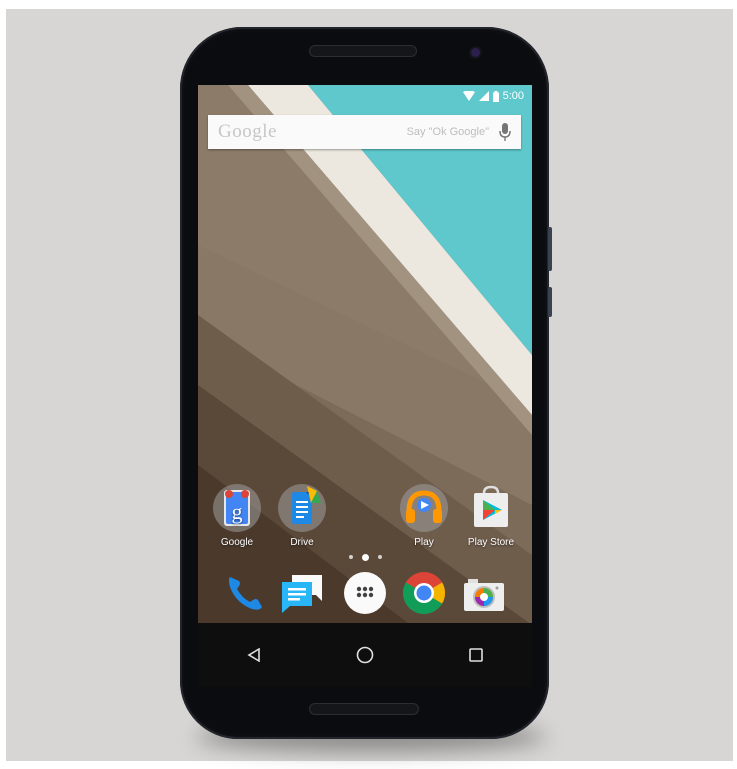 The width and height of the screenshot is (737, 769). What do you see at coordinates (237, 542) in the screenshot?
I see `app-label: Google` at bounding box center [237, 542].